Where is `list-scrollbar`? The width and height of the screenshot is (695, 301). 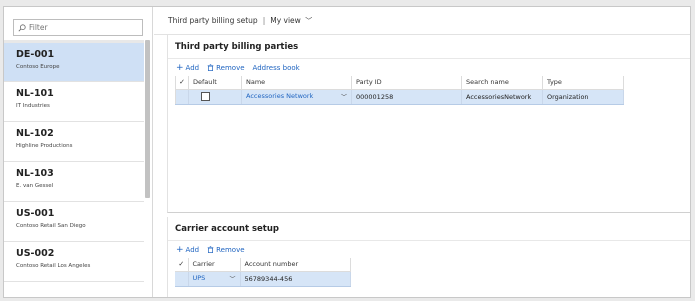 list-scrollbar is located at coordinates (147, 119).